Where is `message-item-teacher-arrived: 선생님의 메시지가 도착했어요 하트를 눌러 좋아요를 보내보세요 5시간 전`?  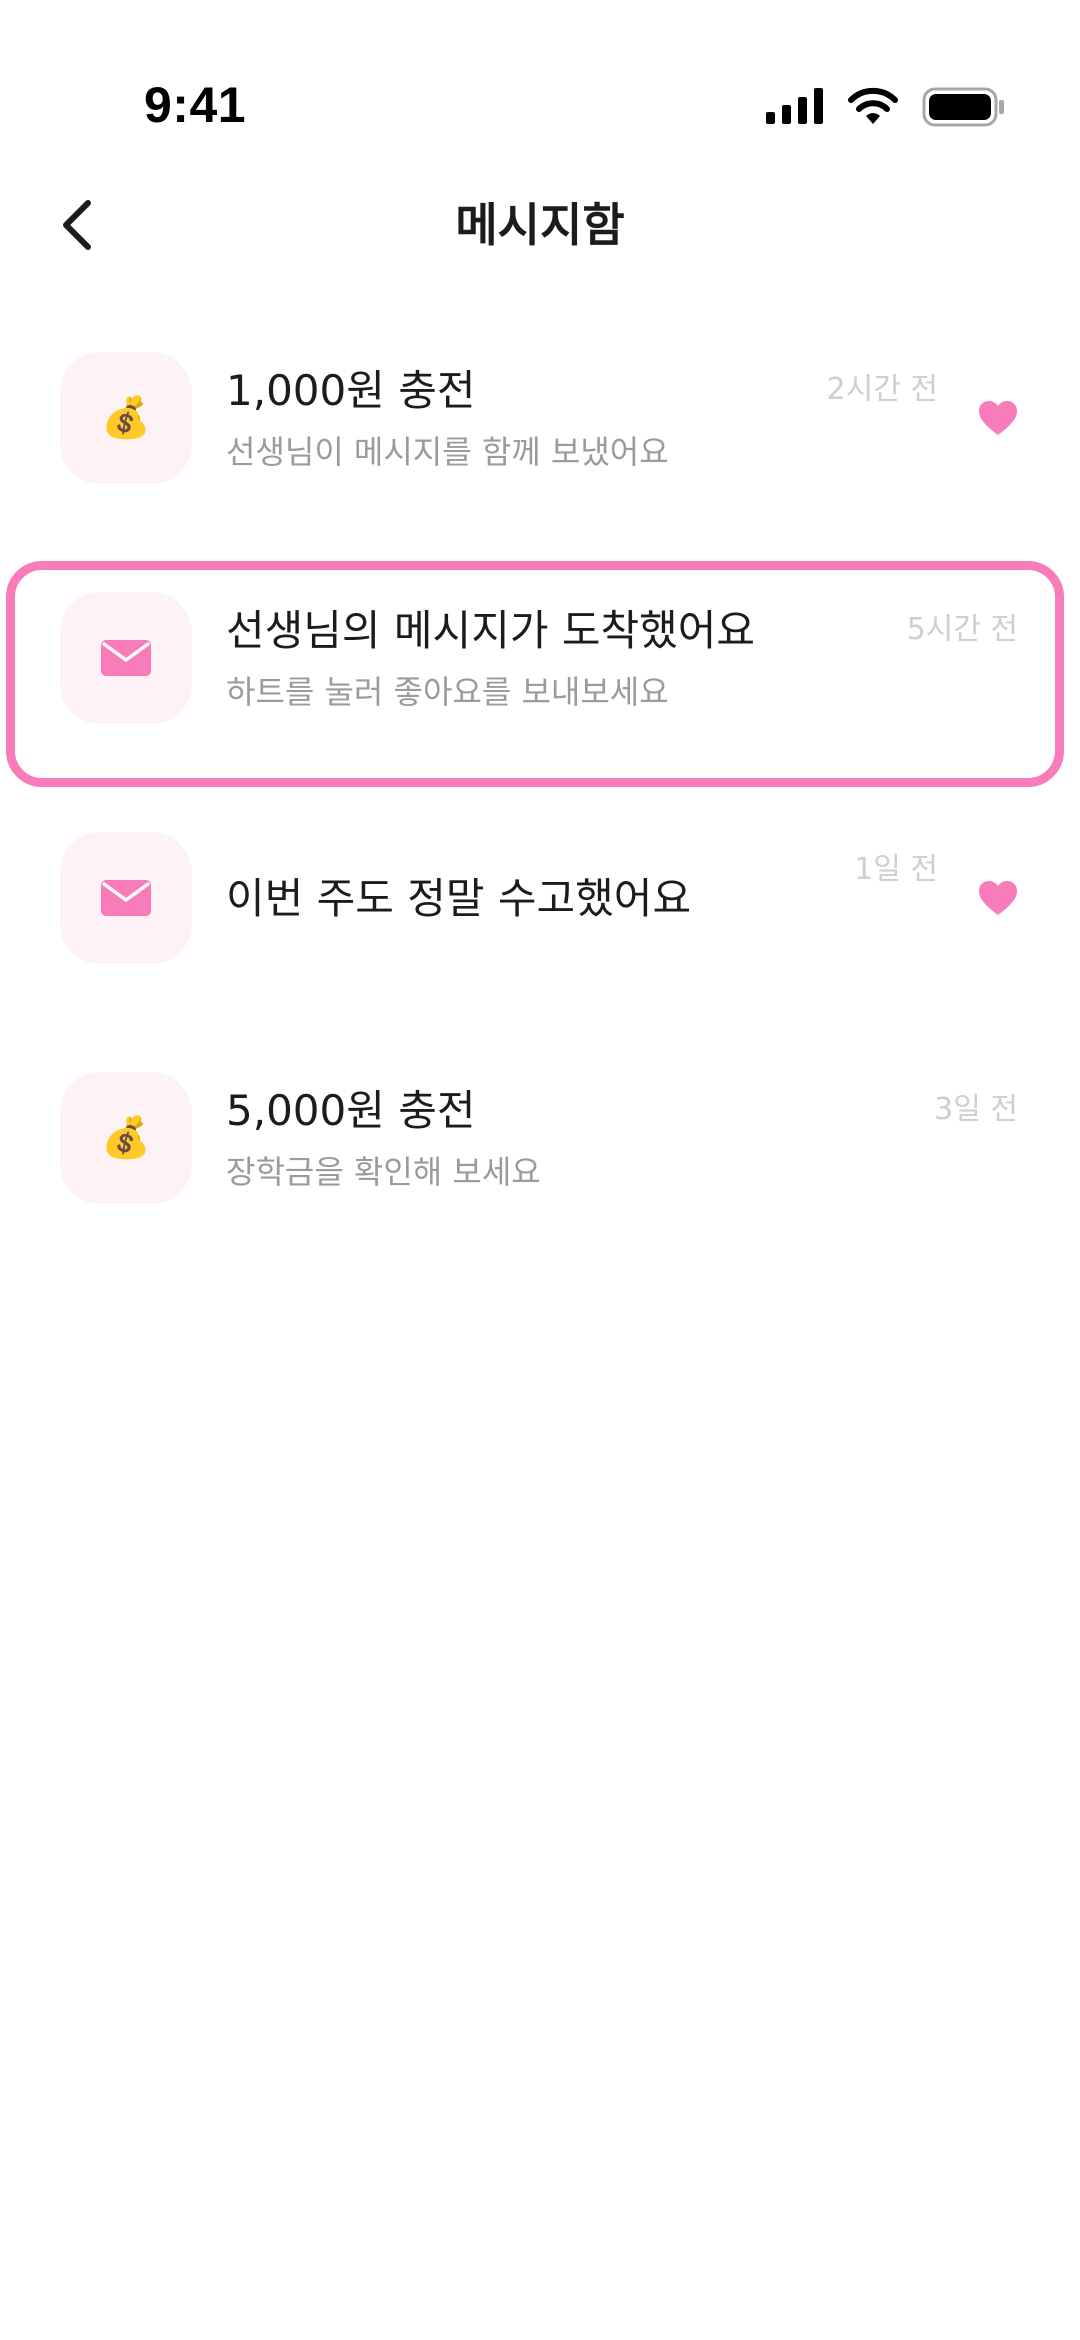
message-item-teacher-arrived: 선생님의 메시지가 도착했어요 하트를 눌러 좋아요를 보내보세요 5시간 전 is located at coordinates (540, 680).